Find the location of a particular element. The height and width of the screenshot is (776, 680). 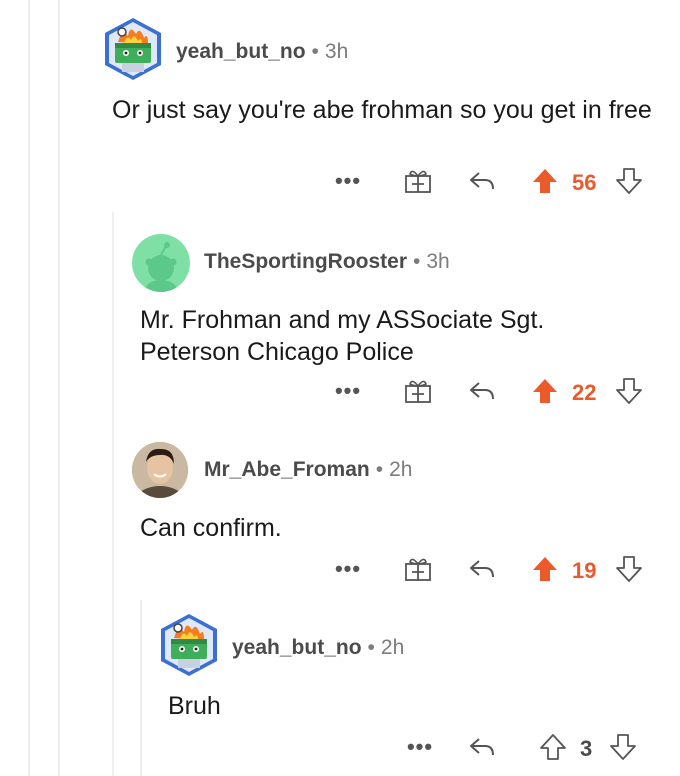

username: TheSportingRooster is located at coordinates (305, 261).